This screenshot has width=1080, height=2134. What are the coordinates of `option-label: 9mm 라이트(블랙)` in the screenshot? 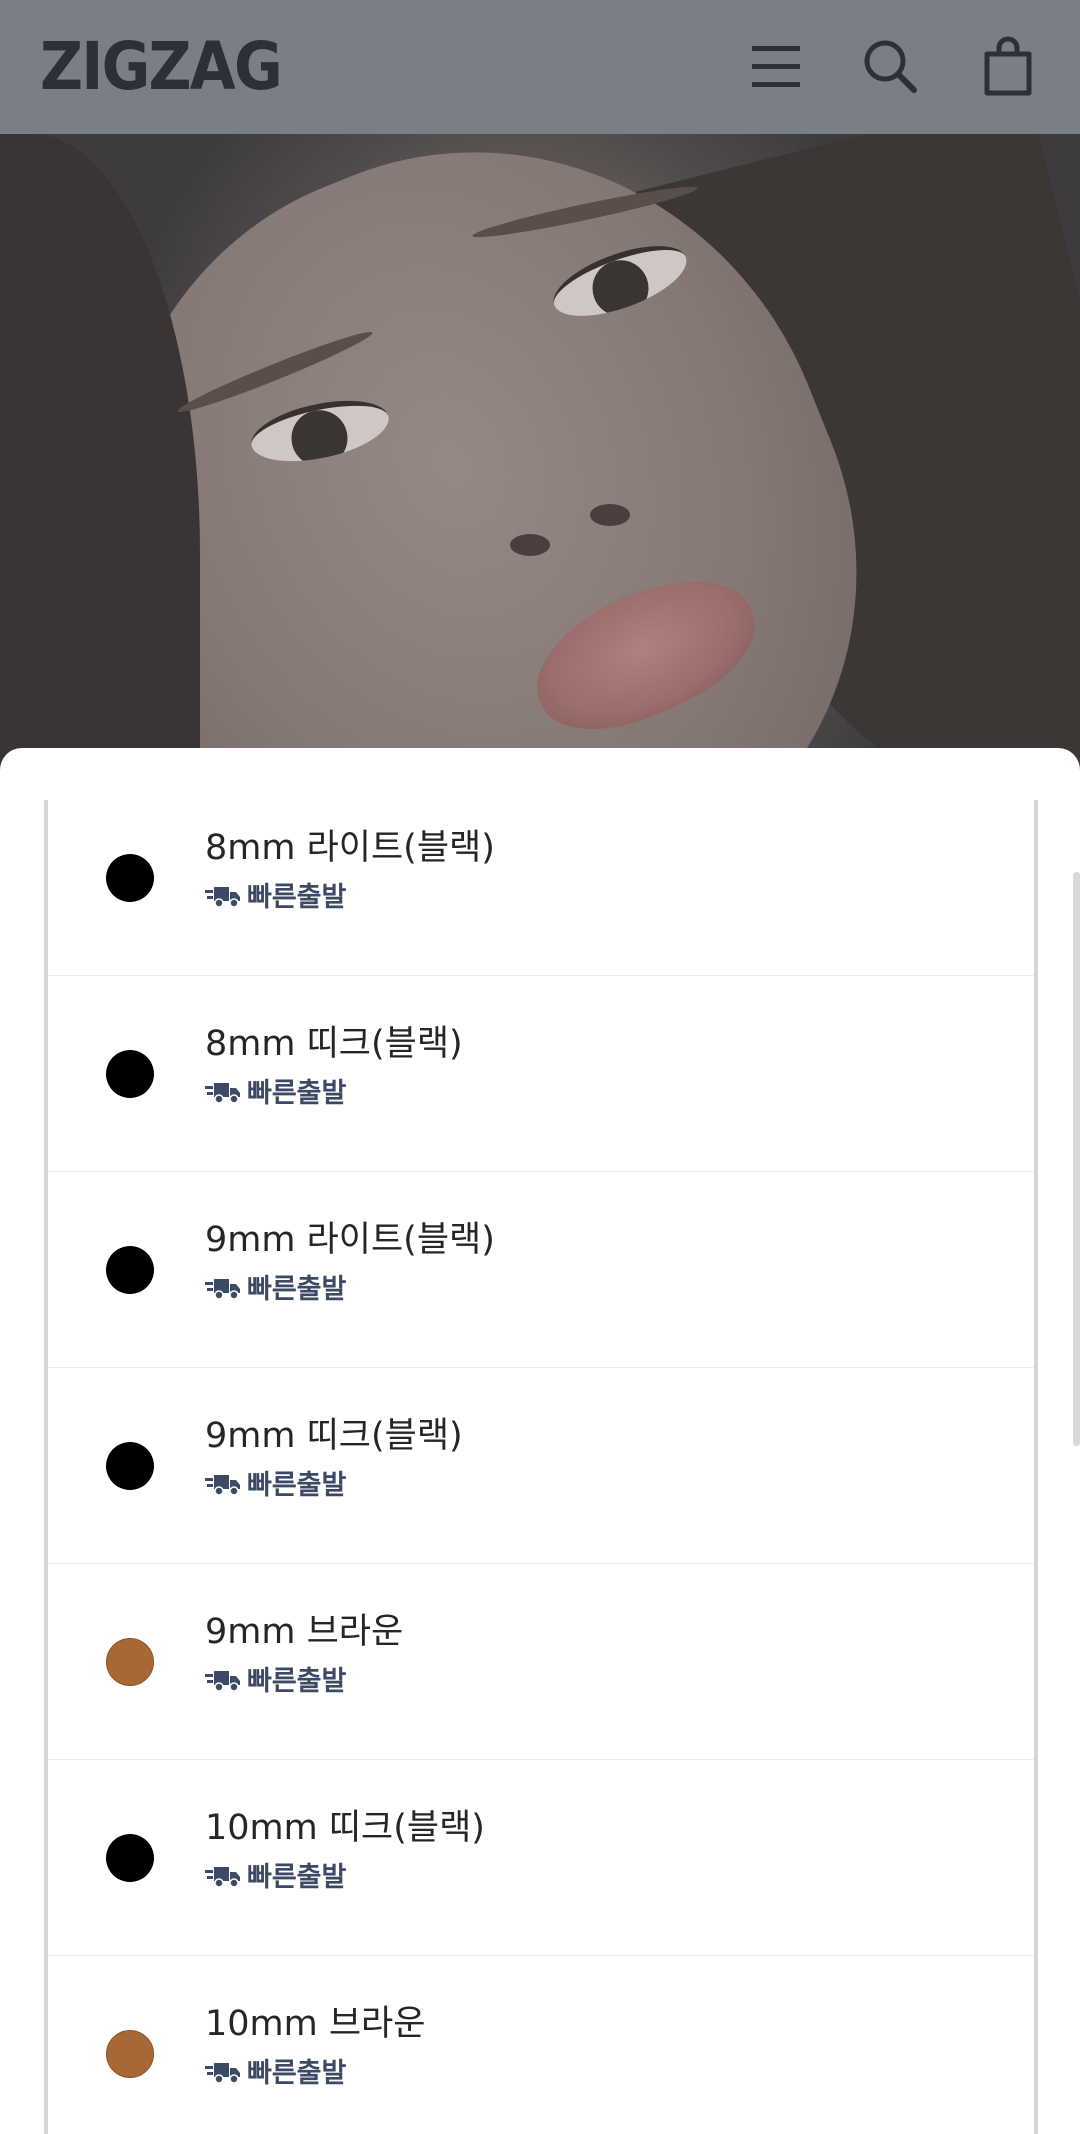 It's located at (350, 1240).